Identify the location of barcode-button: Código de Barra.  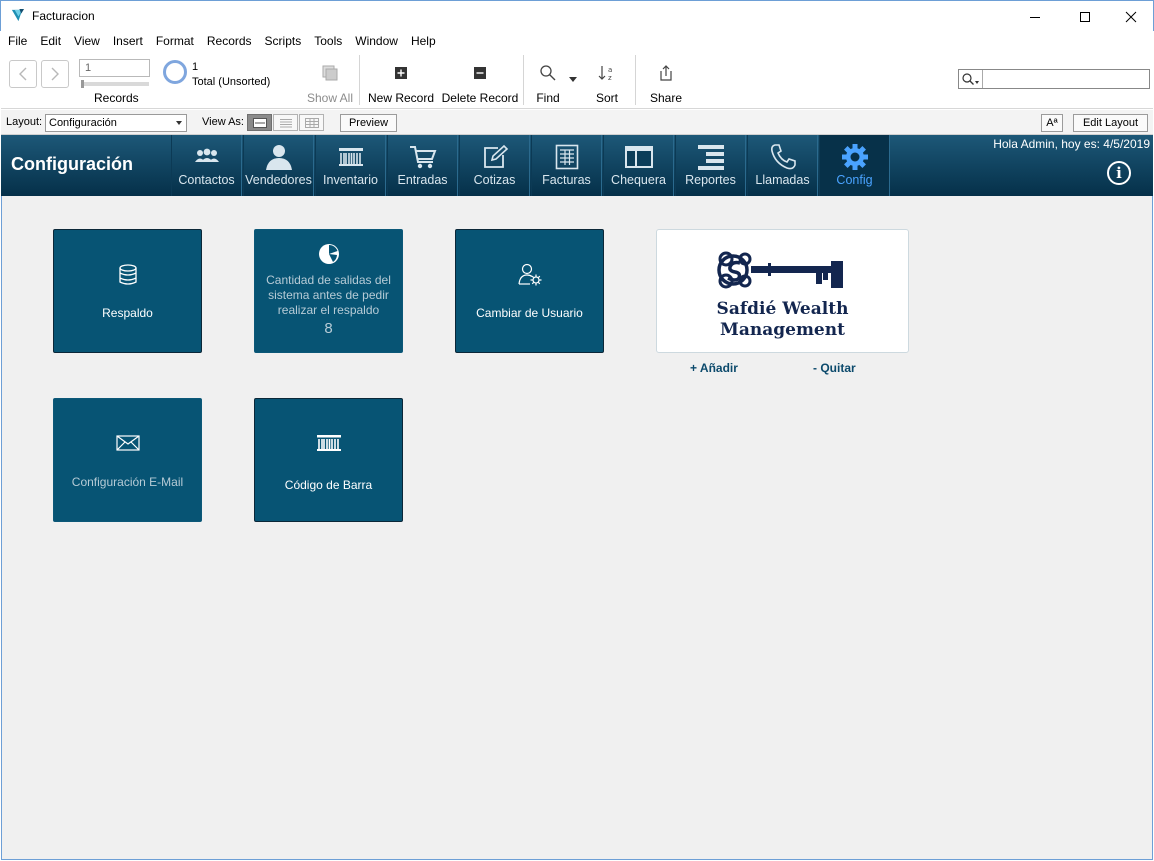
(328, 460).